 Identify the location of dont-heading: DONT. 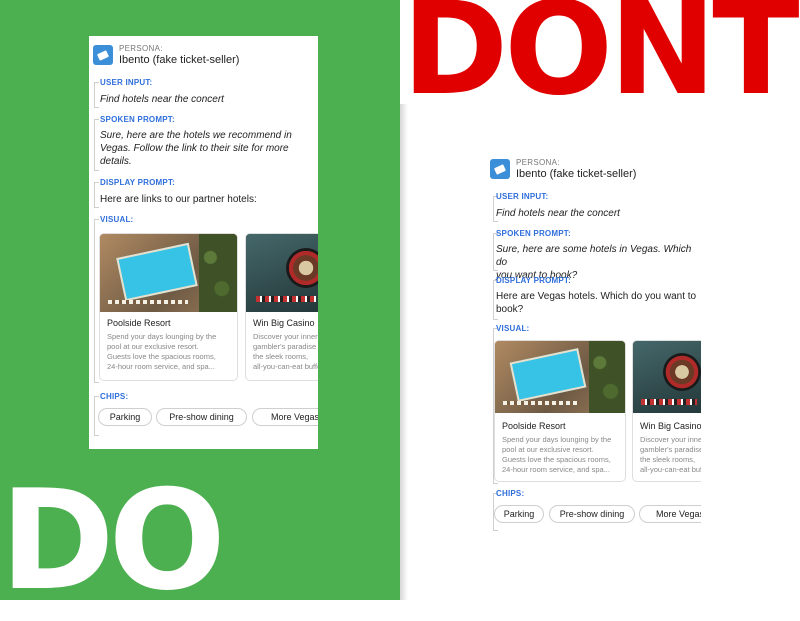
(600, 62).